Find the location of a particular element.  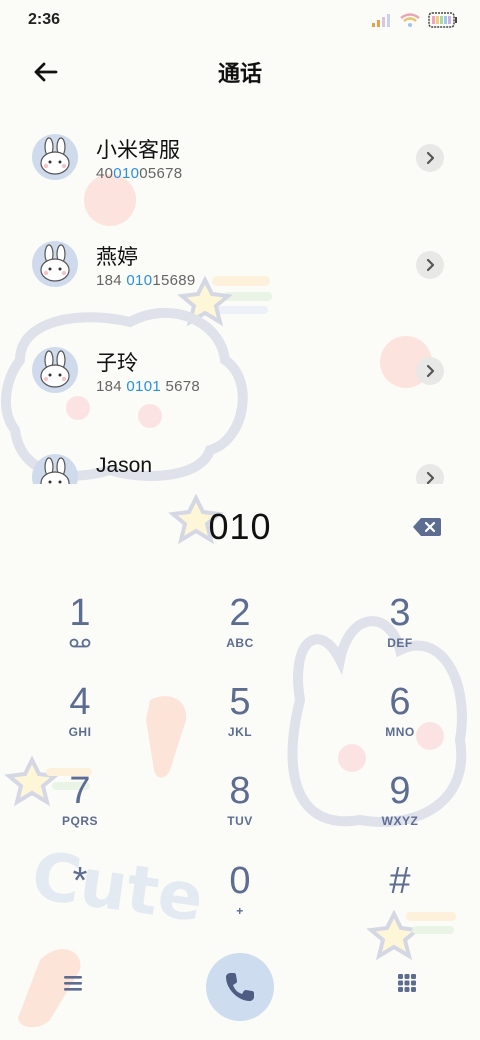

page-title: 通话 is located at coordinates (239, 73).